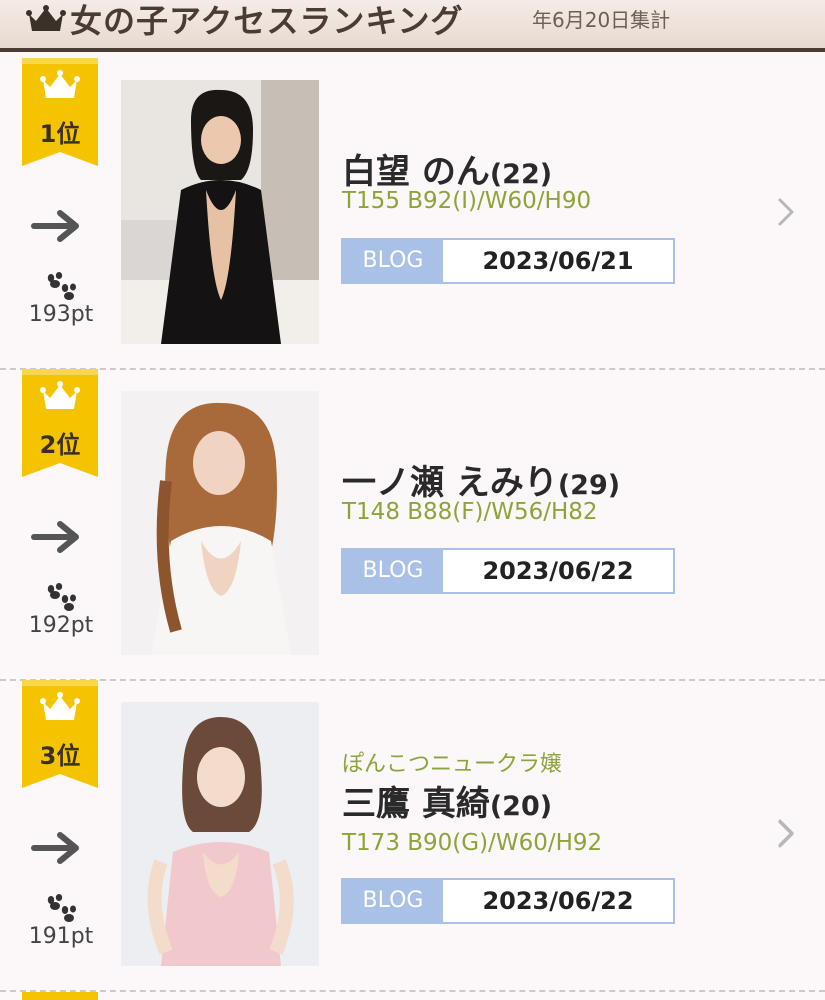 This screenshot has width=825, height=1000. I want to click on ranking-header: 女の子アクセスランキング 年6月20日集計, so click(412, 26).